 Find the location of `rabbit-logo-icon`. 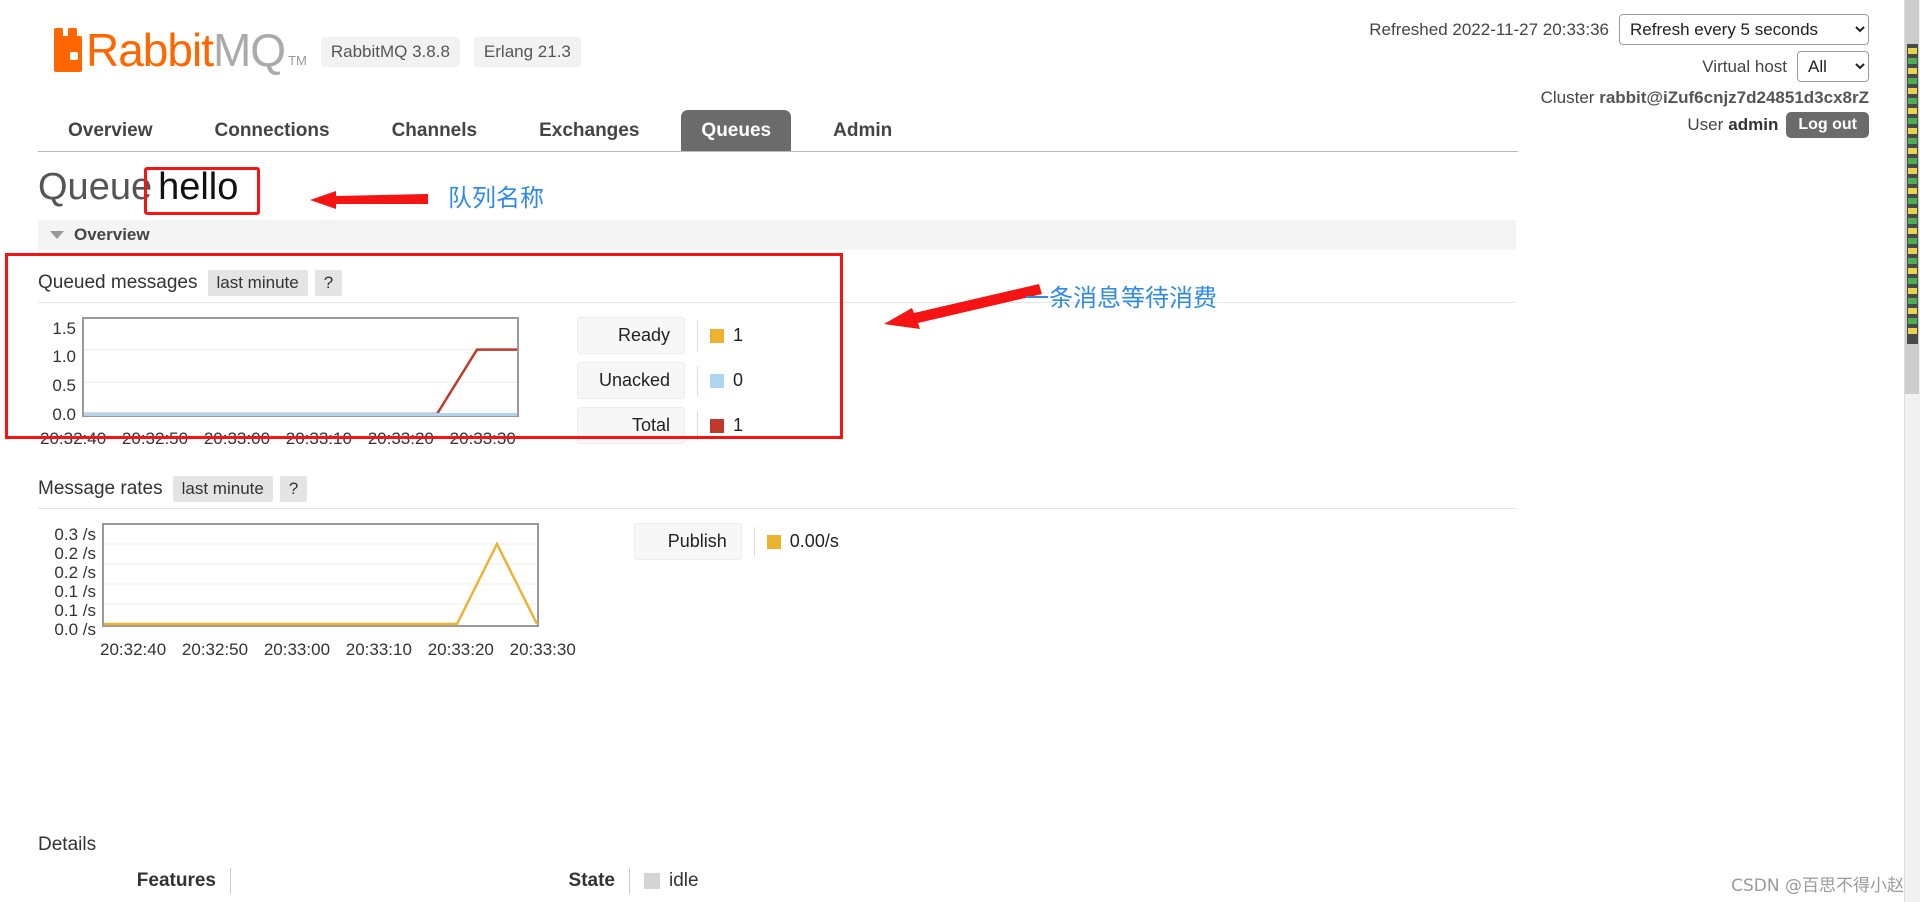

rabbit-logo-icon is located at coordinates (65, 50).